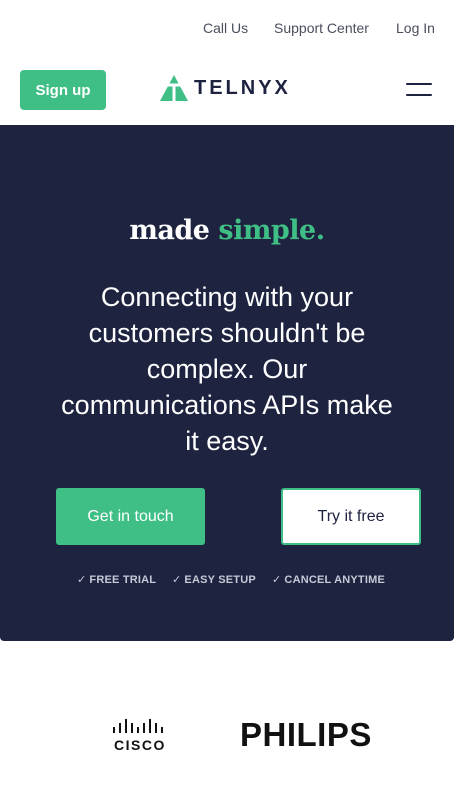 The width and height of the screenshot is (454, 805). What do you see at coordinates (351, 516) in the screenshot?
I see `try-it-free-button: Try it free` at bounding box center [351, 516].